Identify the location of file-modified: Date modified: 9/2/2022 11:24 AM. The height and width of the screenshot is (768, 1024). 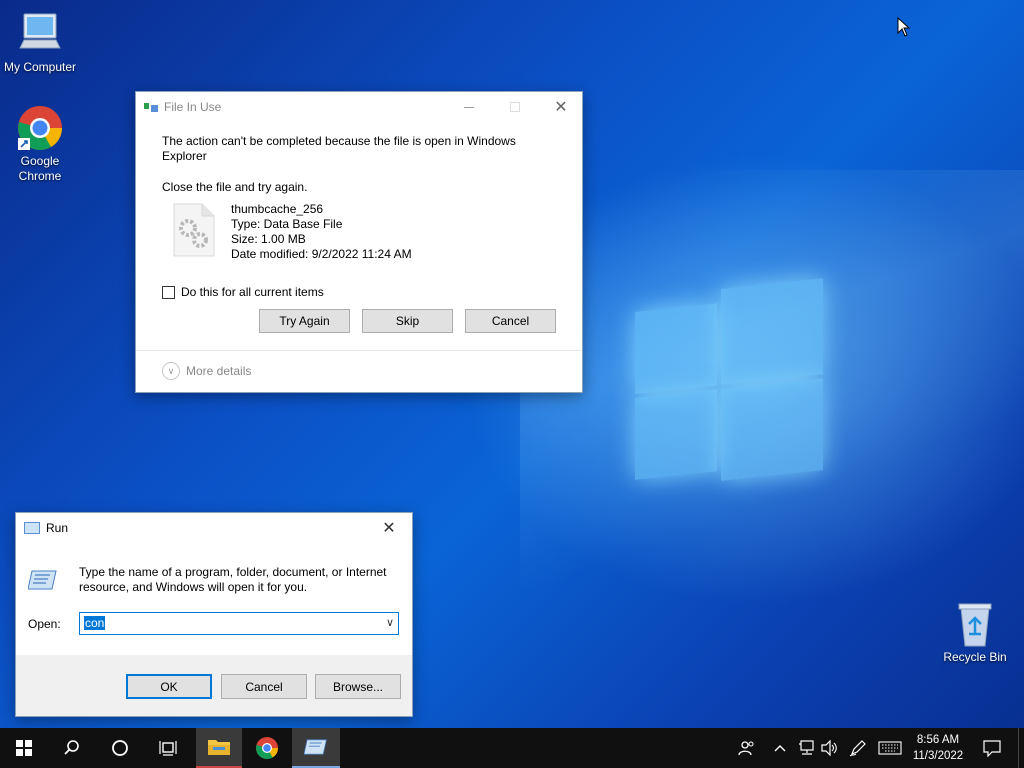
(321, 254).